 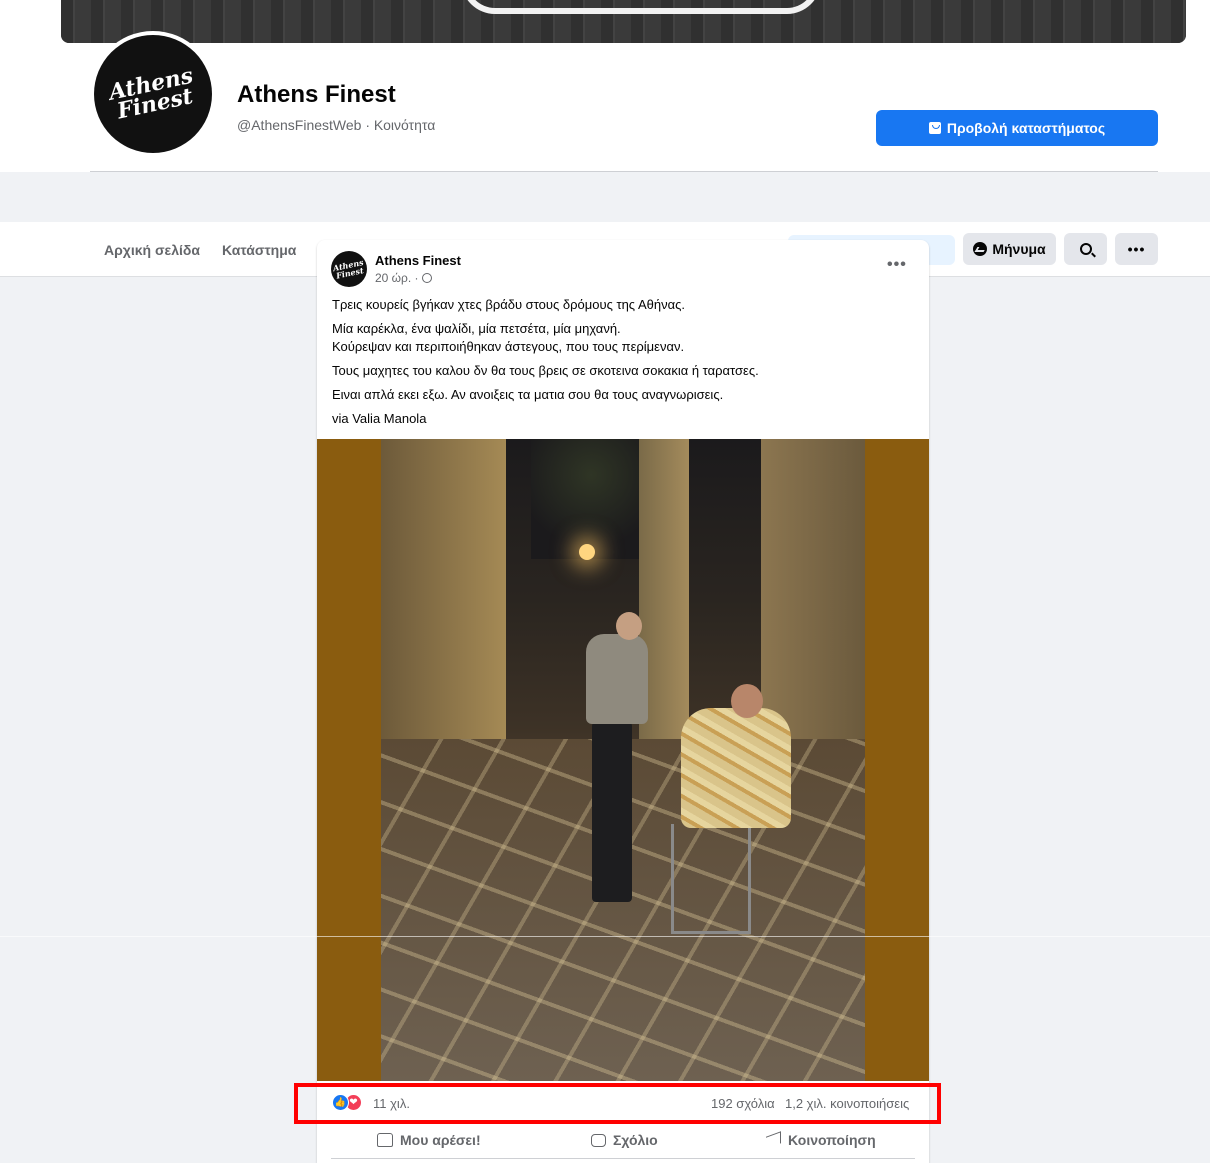 What do you see at coordinates (747, 701) in the screenshot?
I see `photo-seated-head` at bounding box center [747, 701].